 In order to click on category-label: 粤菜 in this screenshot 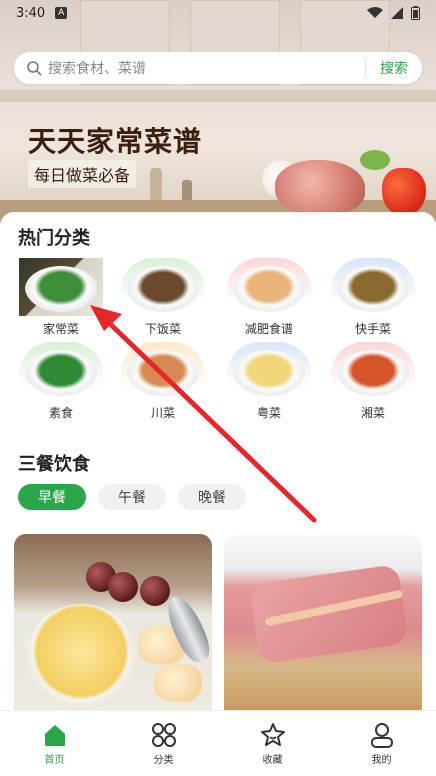, I will do `click(268, 413)`.